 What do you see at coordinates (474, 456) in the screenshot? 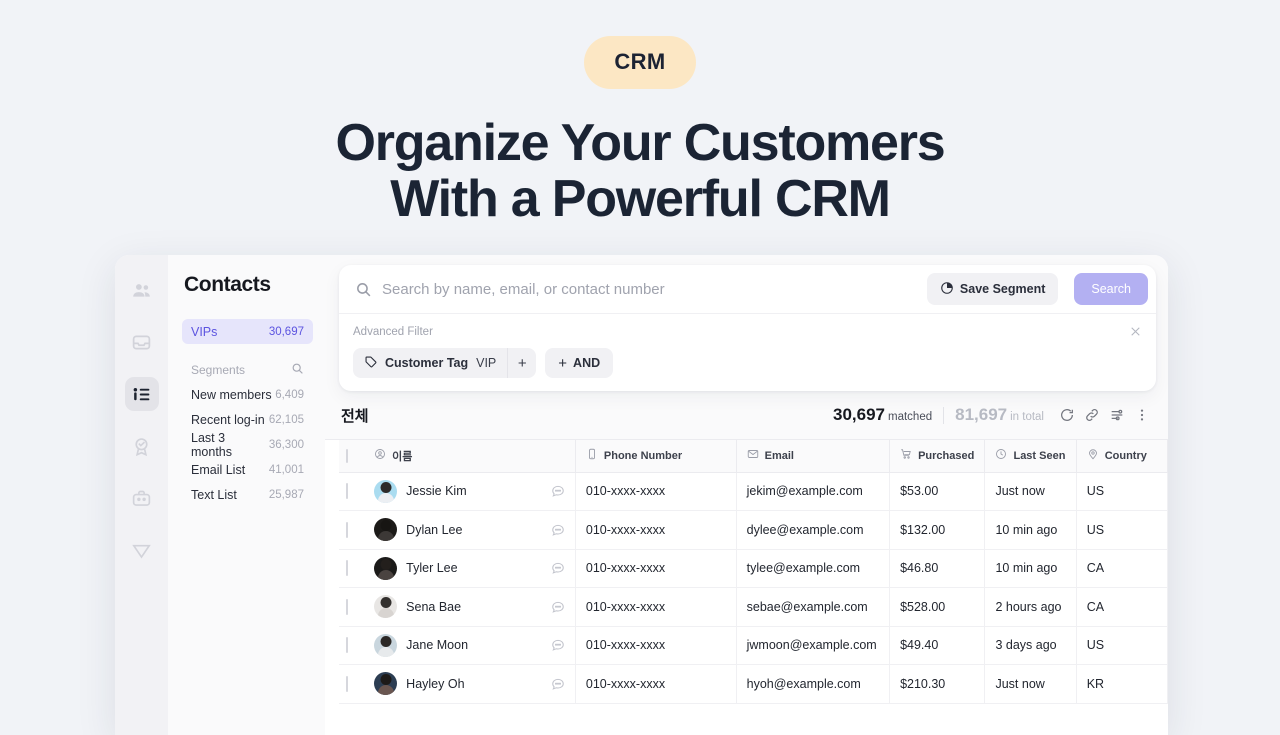
I see `column-header-name: 이름` at bounding box center [474, 456].